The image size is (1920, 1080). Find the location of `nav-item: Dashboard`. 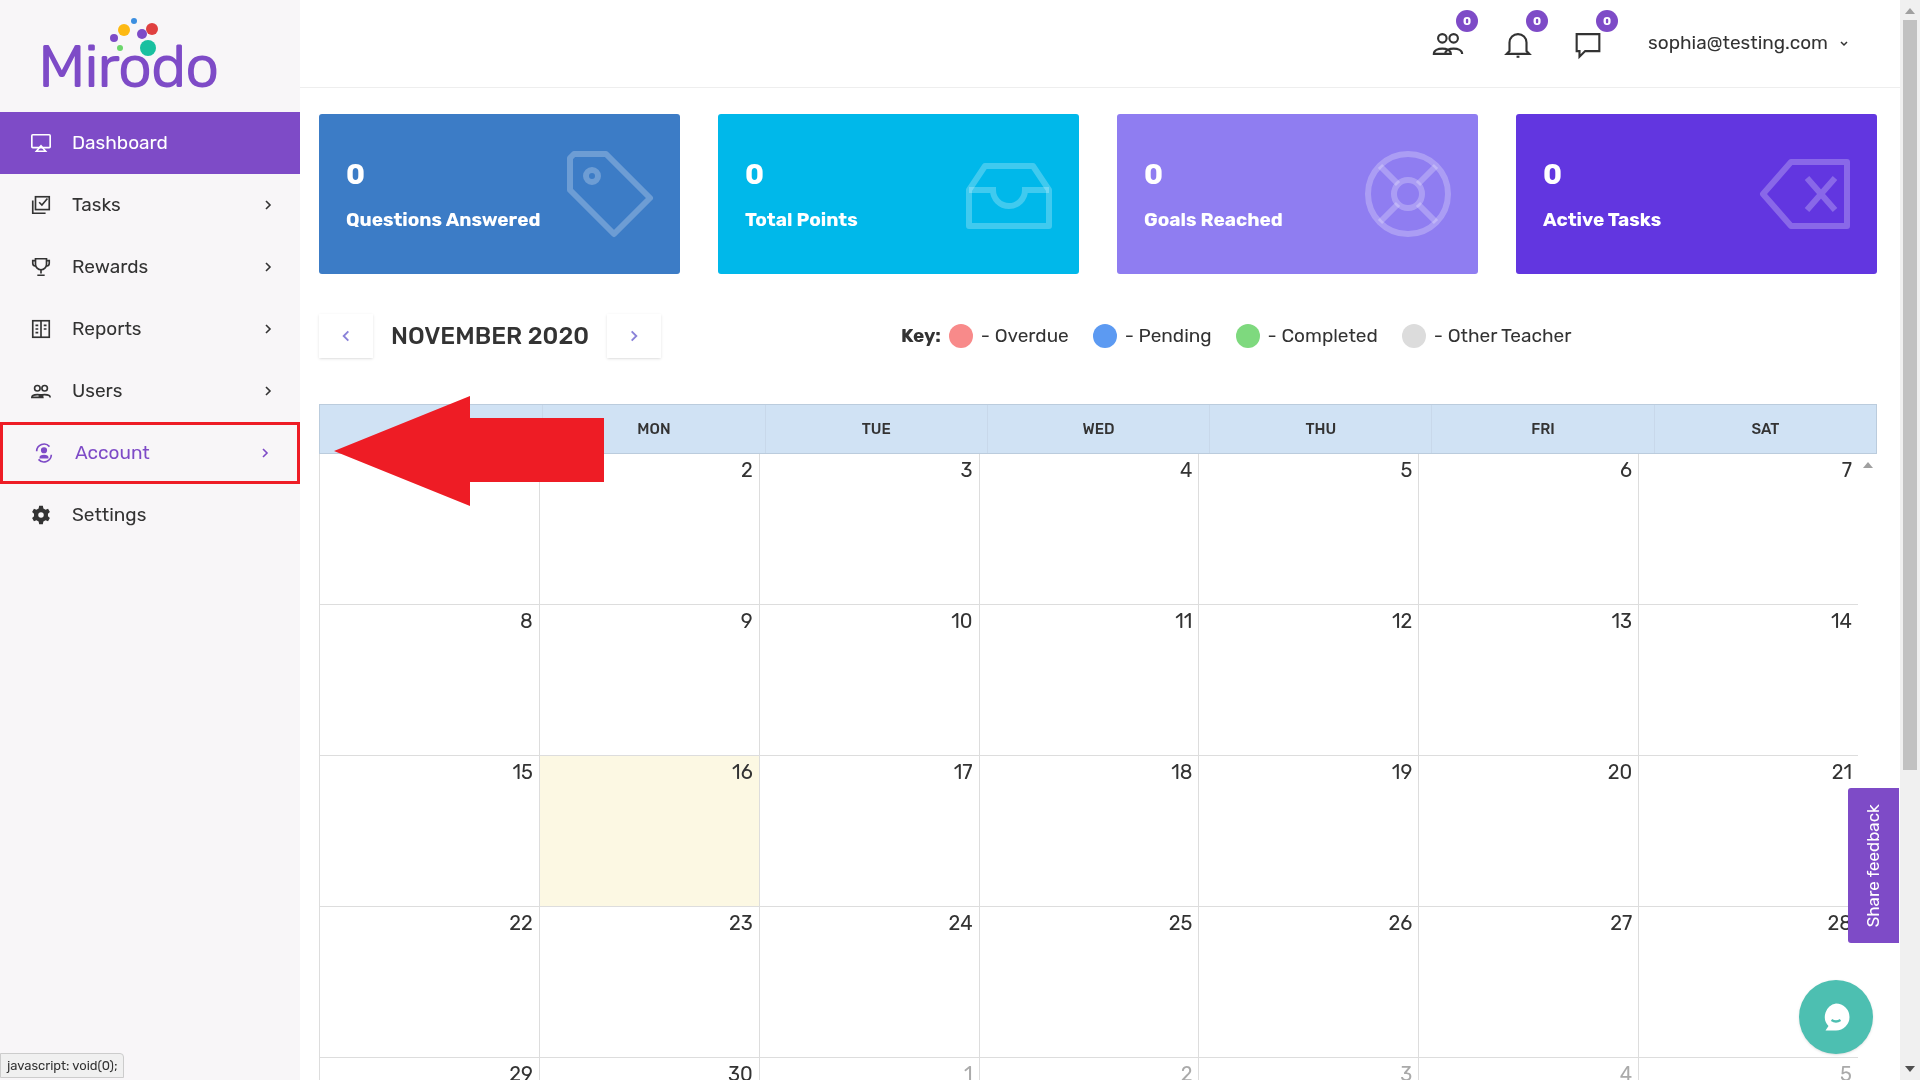

nav-item: Dashboard is located at coordinates (150, 143).